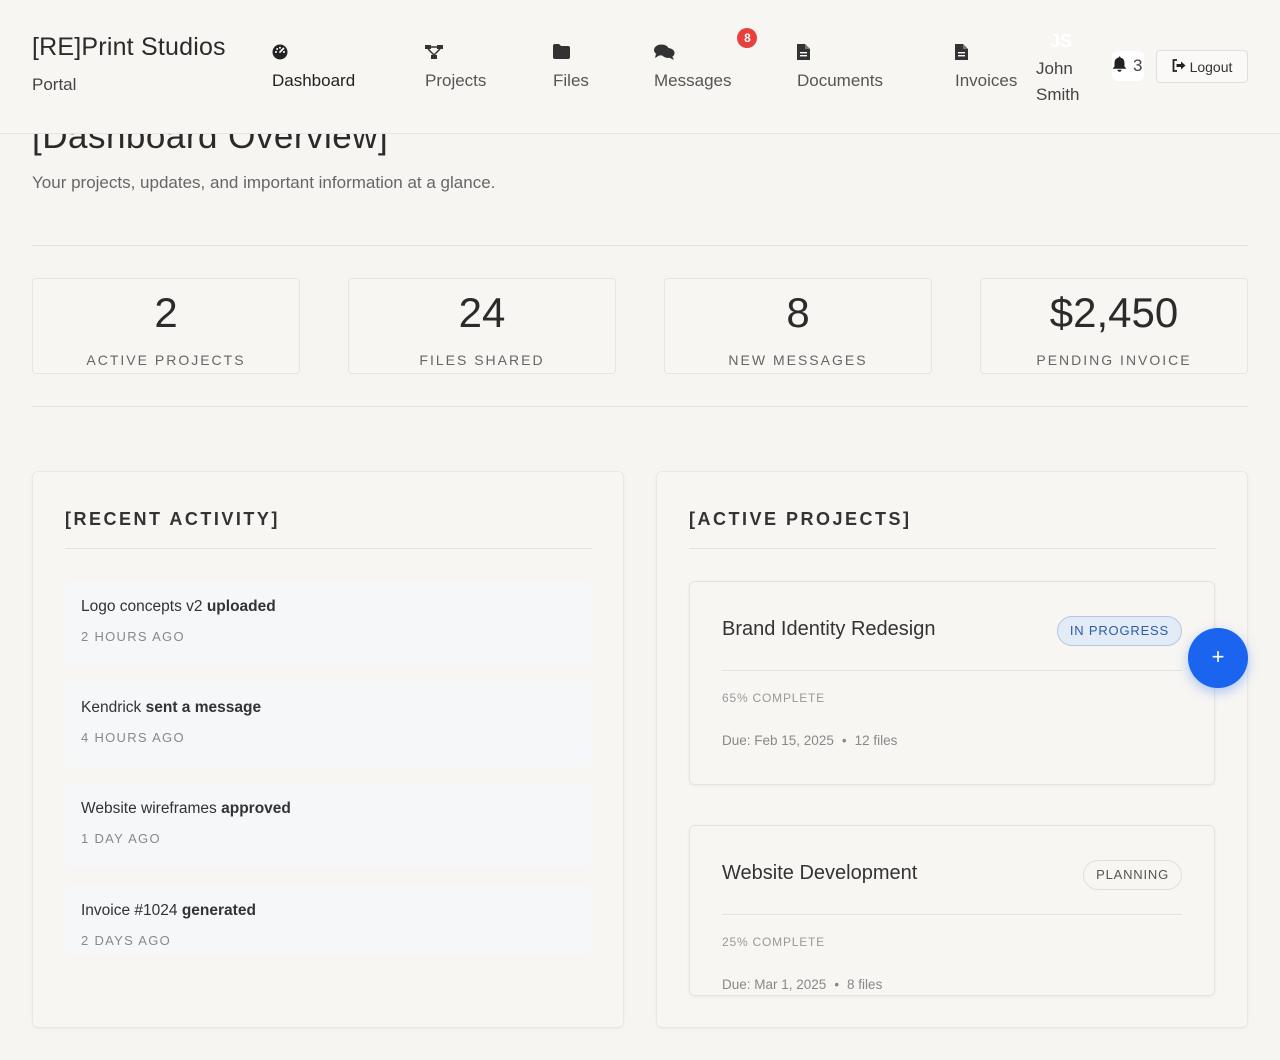 This screenshot has width=1280, height=1060. I want to click on logout-button: Logout, so click(1202, 66).